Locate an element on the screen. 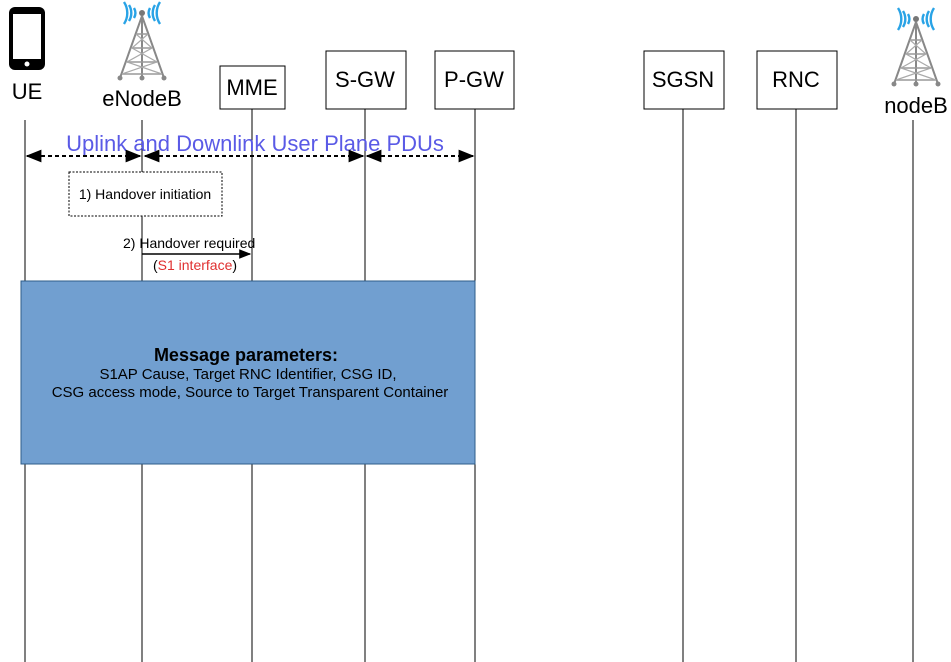  sgw-box: S-GW is located at coordinates (366, 80).